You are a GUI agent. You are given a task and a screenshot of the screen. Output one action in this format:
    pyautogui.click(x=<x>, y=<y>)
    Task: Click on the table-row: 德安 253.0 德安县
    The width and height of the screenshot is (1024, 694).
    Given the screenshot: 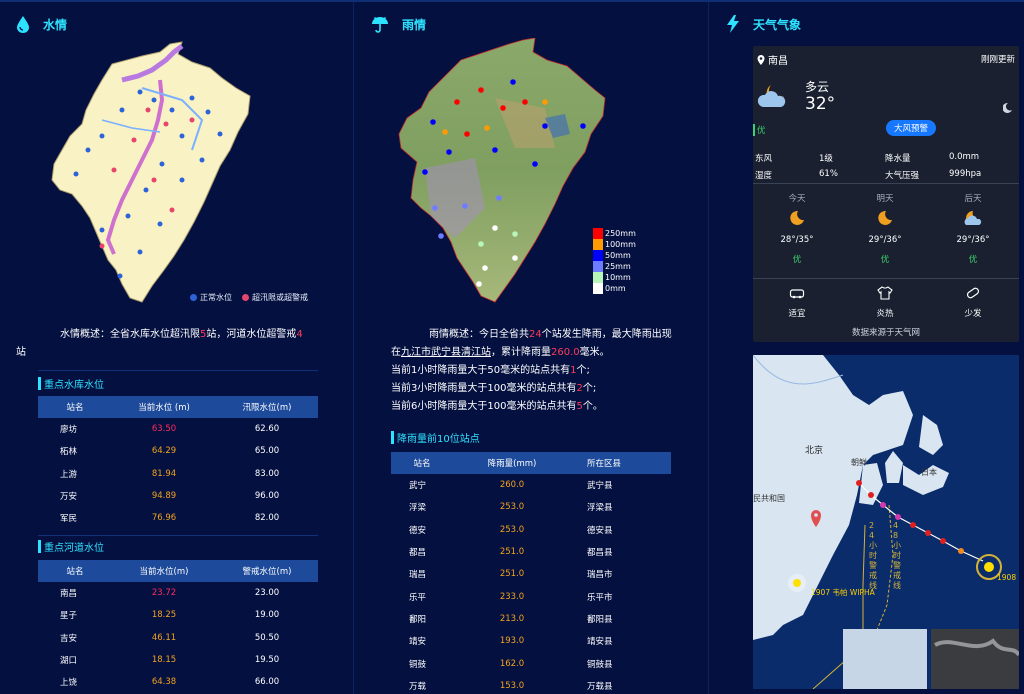 What is the action you would take?
    pyautogui.click(x=531, y=530)
    